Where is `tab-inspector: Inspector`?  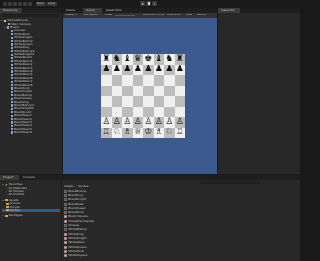 tab-inspector: Inspector is located at coordinates (229, 10).